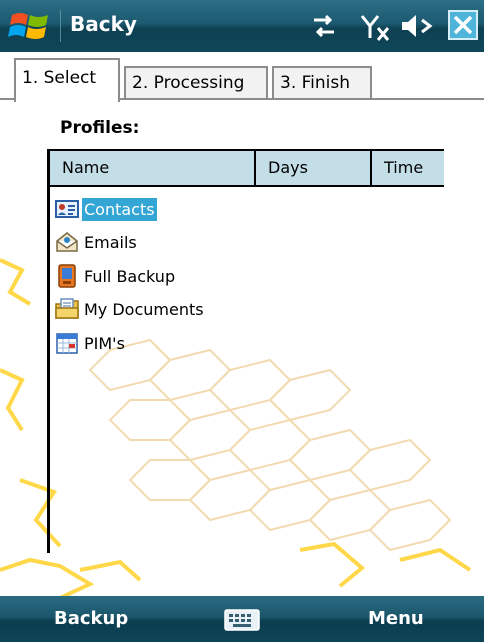  What do you see at coordinates (103, 24) in the screenshot?
I see `app-title: Backy` at bounding box center [103, 24].